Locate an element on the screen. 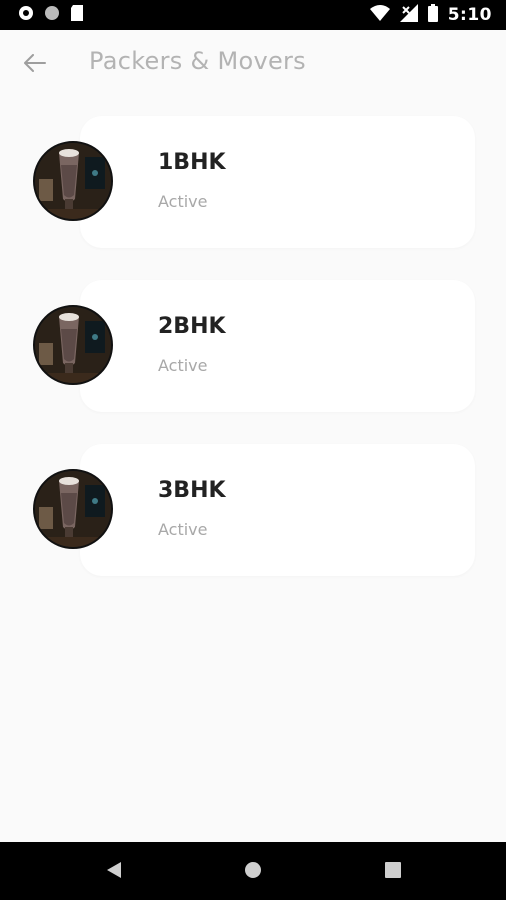  nav-home-icon is located at coordinates (253, 872).